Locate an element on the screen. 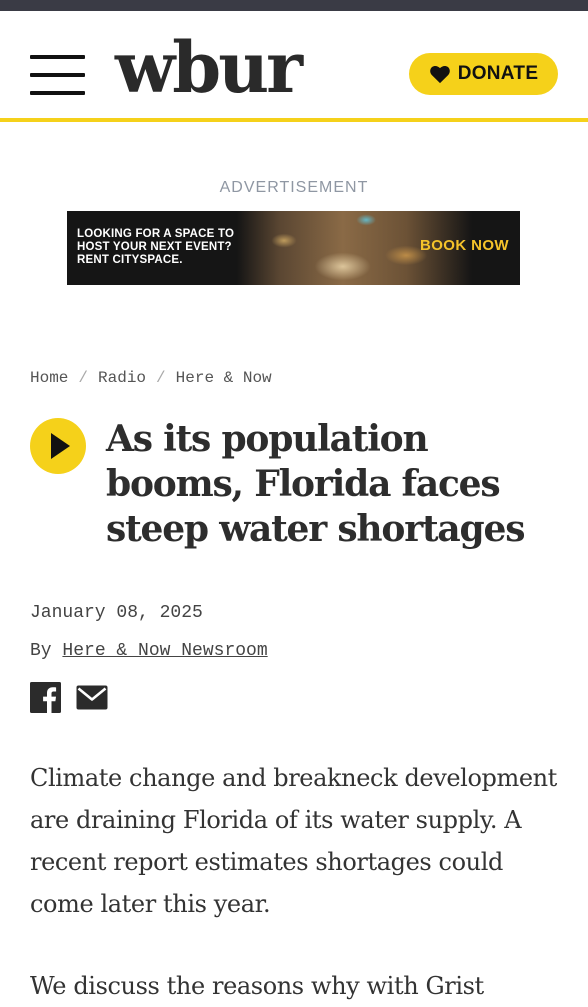  hamburger-menu-icon is located at coordinates (58, 75).